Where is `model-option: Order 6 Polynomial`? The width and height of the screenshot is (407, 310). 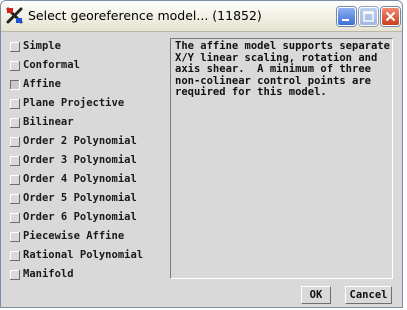
model-option: Order 6 Polynomial is located at coordinates (89, 218).